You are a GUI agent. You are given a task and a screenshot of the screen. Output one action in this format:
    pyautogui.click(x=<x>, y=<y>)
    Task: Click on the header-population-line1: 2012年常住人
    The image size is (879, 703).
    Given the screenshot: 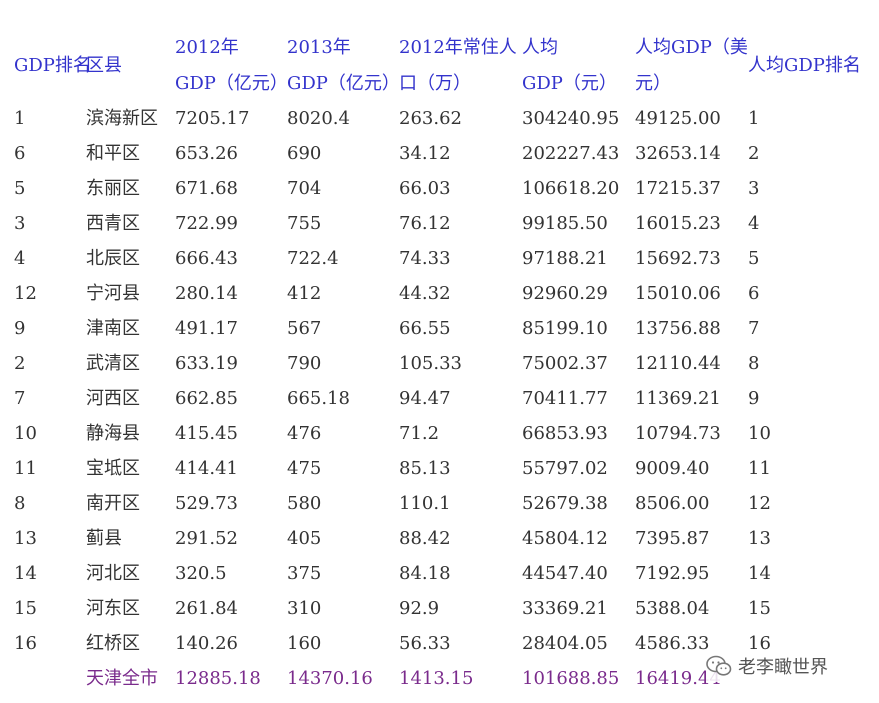 What is the action you would take?
    pyautogui.click(x=458, y=47)
    